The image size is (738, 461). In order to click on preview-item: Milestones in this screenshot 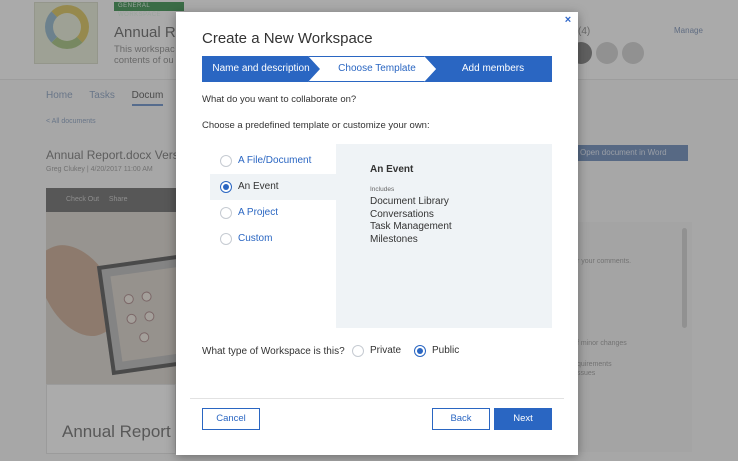, I will do `click(394, 239)`.